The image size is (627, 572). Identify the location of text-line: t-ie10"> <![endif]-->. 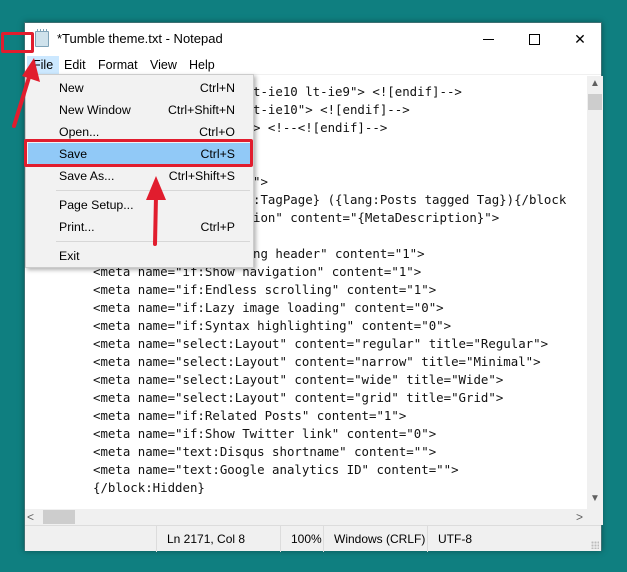
(331, 109).